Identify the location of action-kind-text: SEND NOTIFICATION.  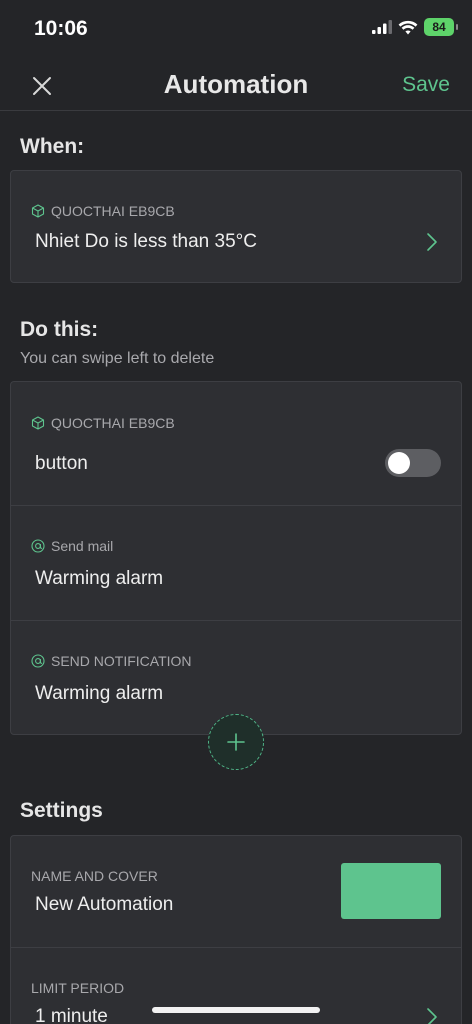
(121, 661).